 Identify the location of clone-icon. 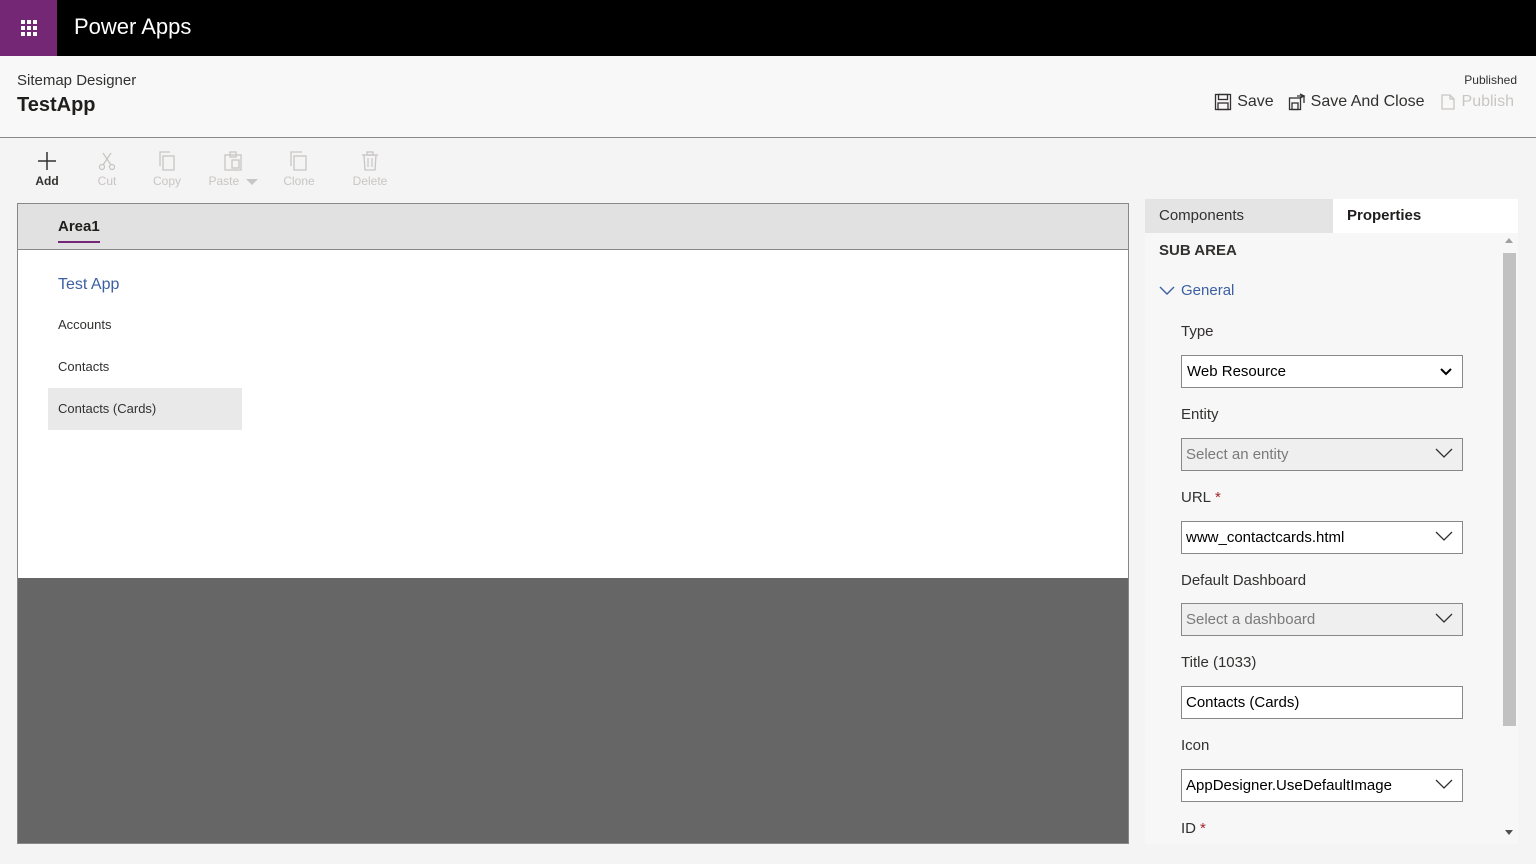
(299, 161).